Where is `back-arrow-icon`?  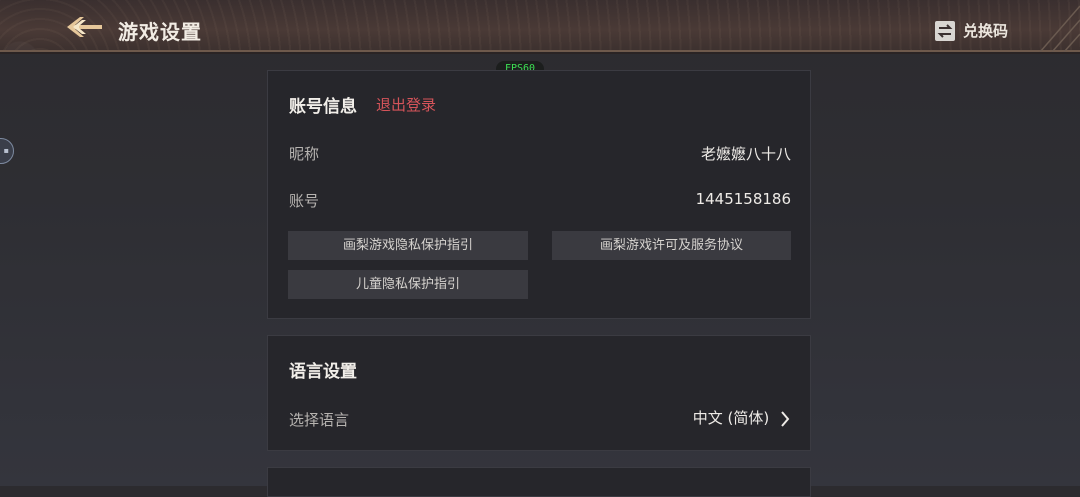
back-arrow-icon is located at coordinates (84, 27).